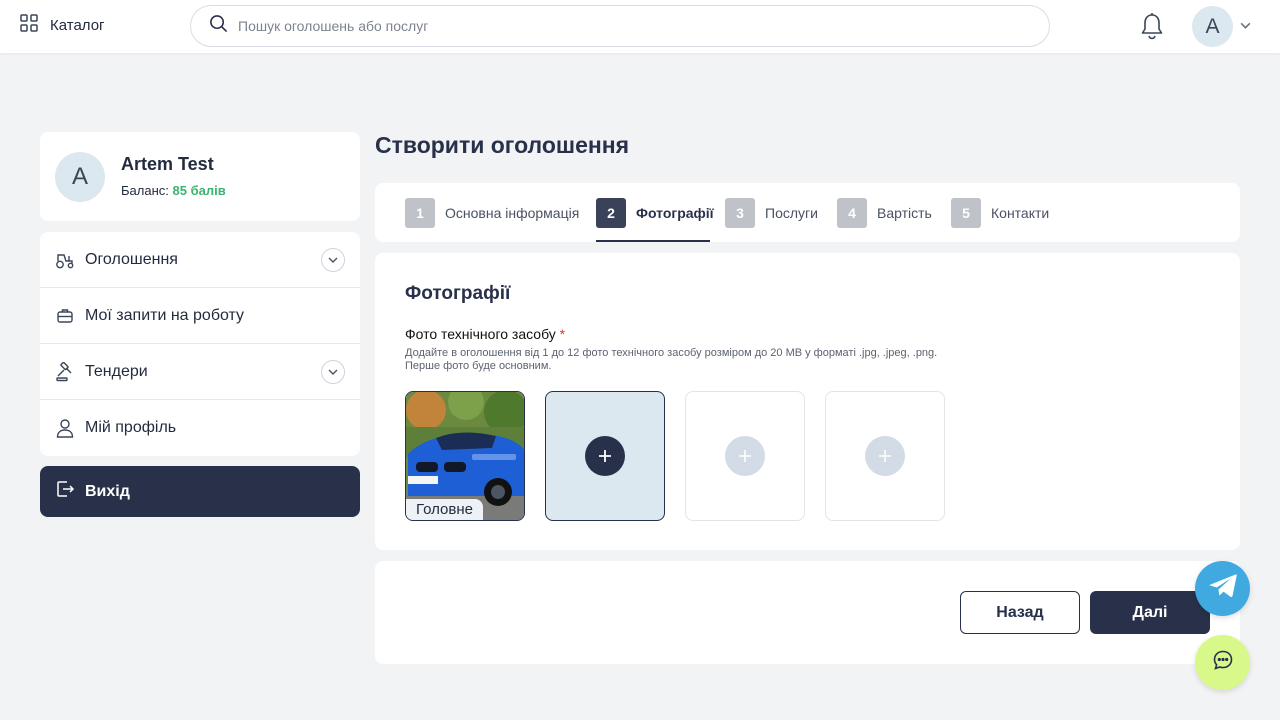 The width and height of the screenshot is (1280, 720). Describe the element at coordinates (65, 428) in the screenshot. I see `user-icon` at that location.